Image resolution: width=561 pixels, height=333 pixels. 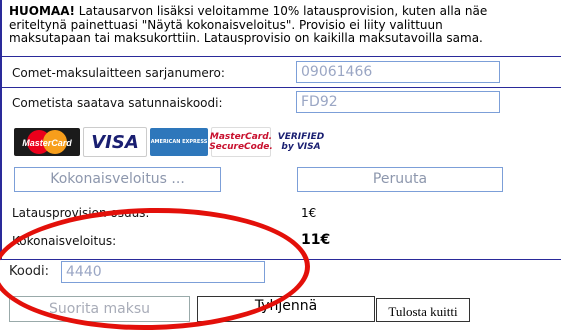 What do you see at coordinates (163, 272) in the screenshot?
I see `code-input: 4440` at bounding box center [163, 272].